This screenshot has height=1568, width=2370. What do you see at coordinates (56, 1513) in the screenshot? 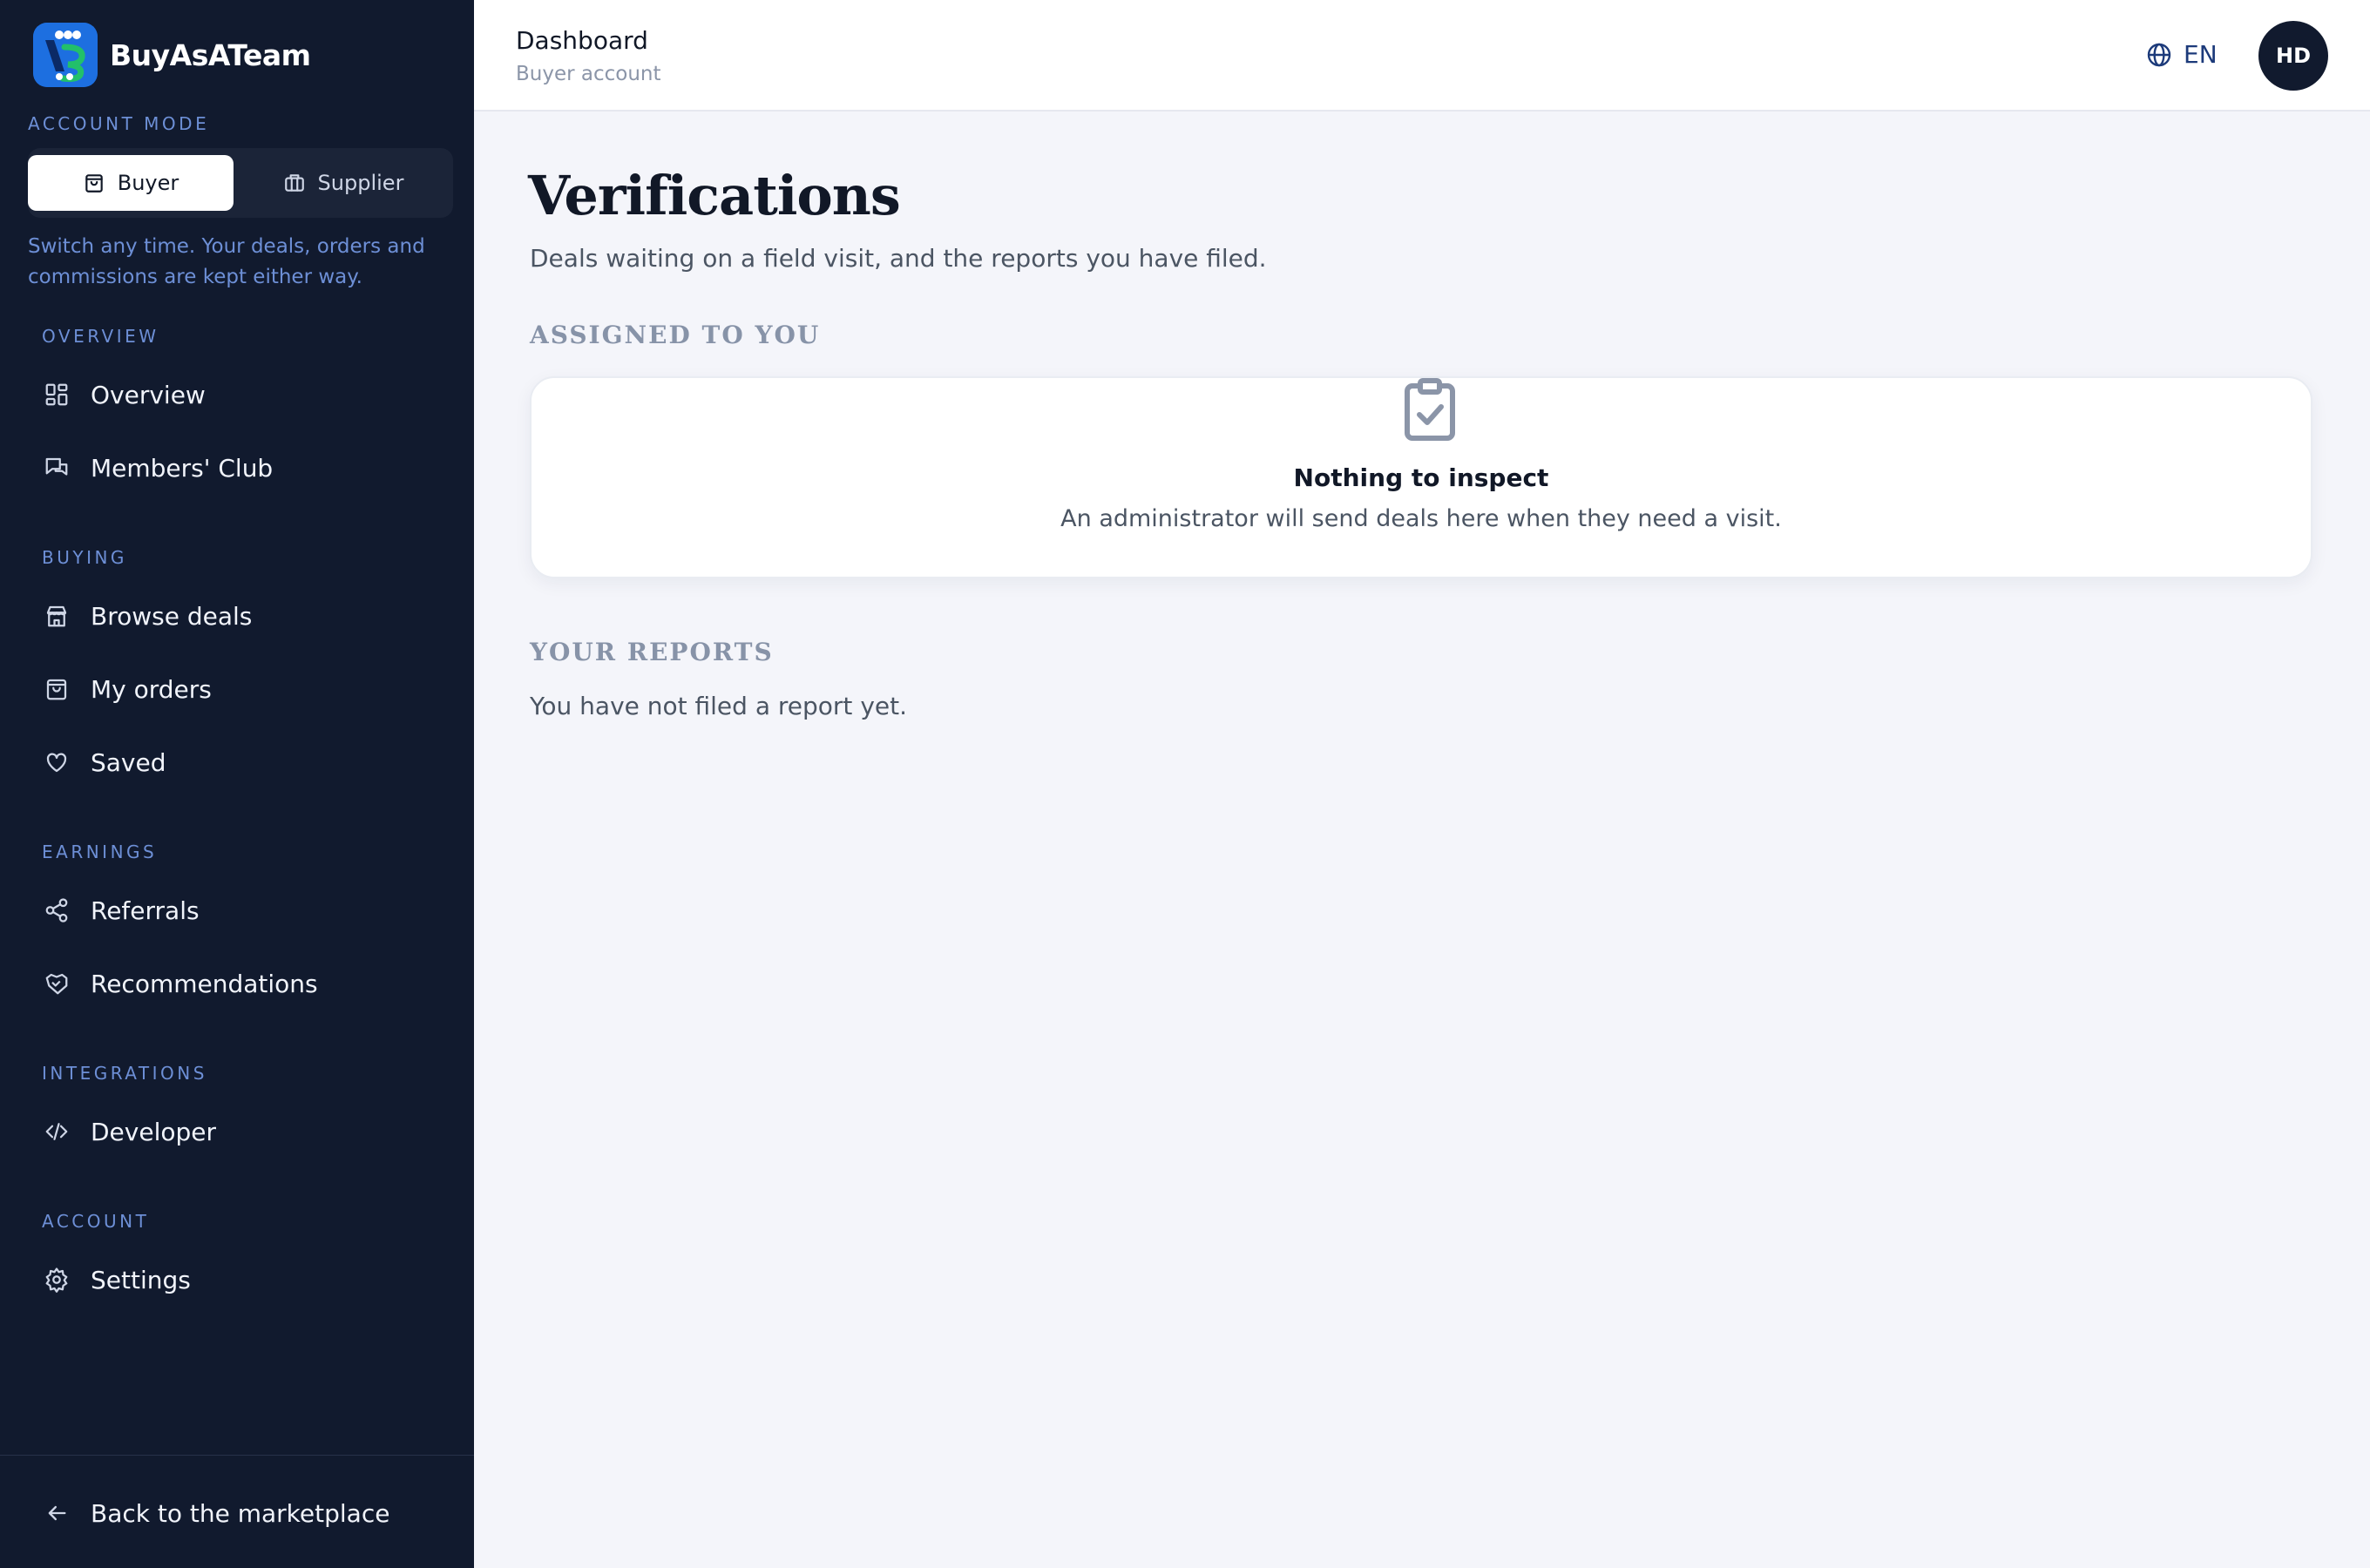
I see `arrow-left-icon` at bounding box center [56, 1513].